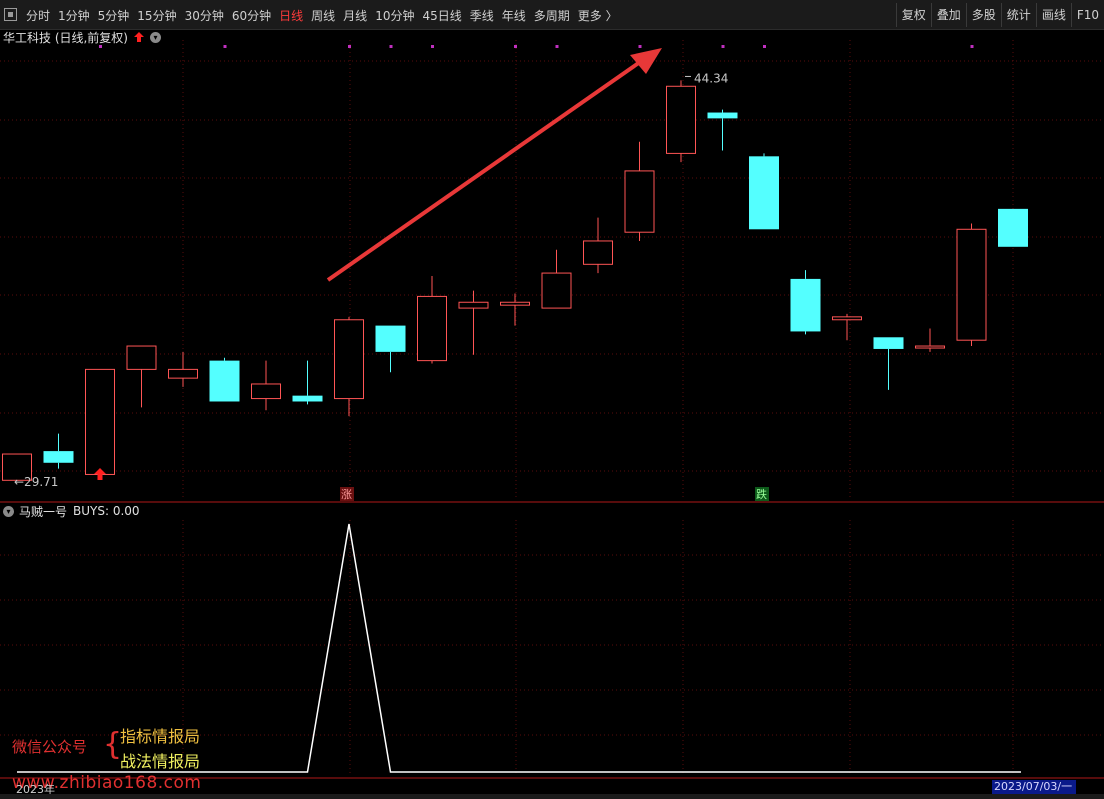  I want to click on bottom-strip, so click(552, 796).